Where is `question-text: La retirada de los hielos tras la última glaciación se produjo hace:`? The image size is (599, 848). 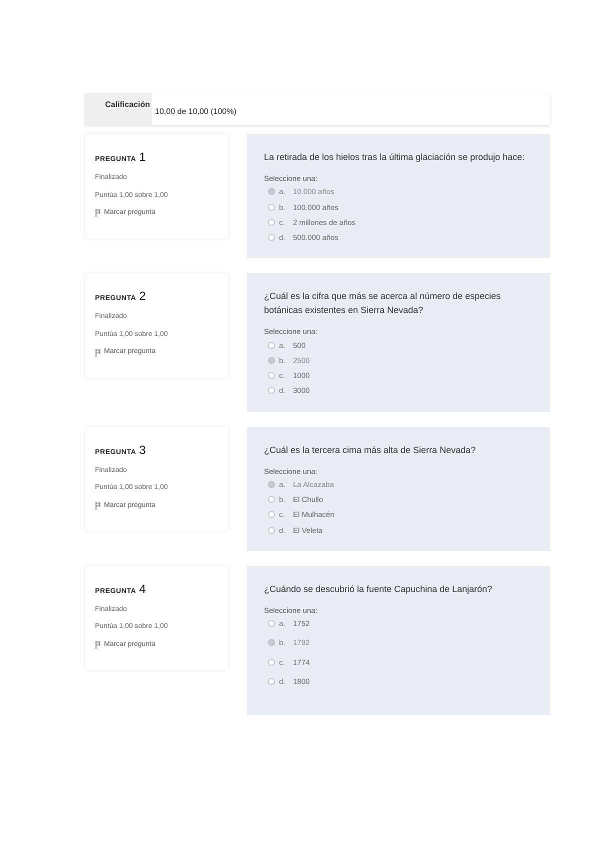
question-text: La retirada de los hielos tras la última glaciación se produjo hace: is located at coordinates (395, 157).